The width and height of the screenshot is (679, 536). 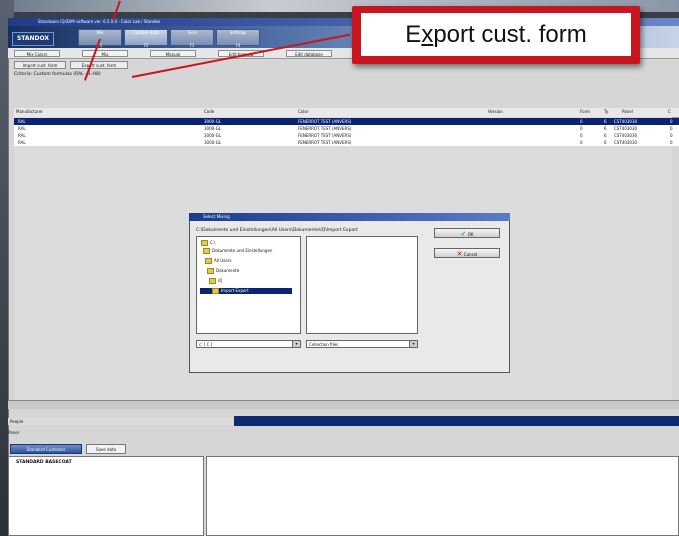 What do you see at coordinates (669, 111) in the screenshot?
I see `column-c: C` at bounding box center [669, 111].